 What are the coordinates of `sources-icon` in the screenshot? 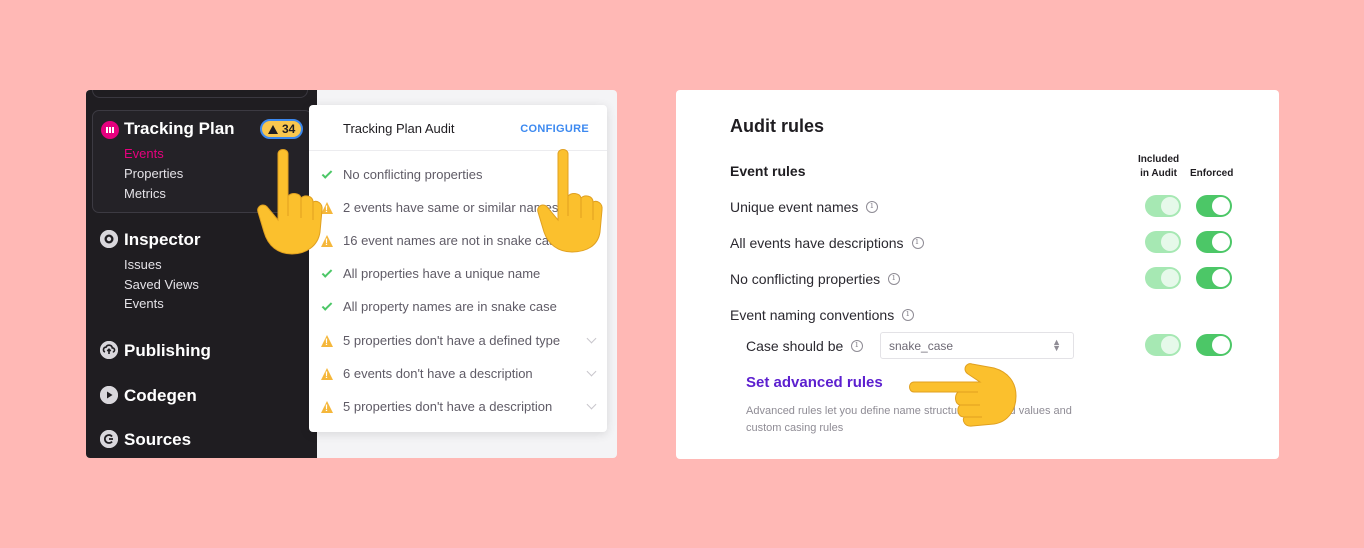 It's located at (109, 439).